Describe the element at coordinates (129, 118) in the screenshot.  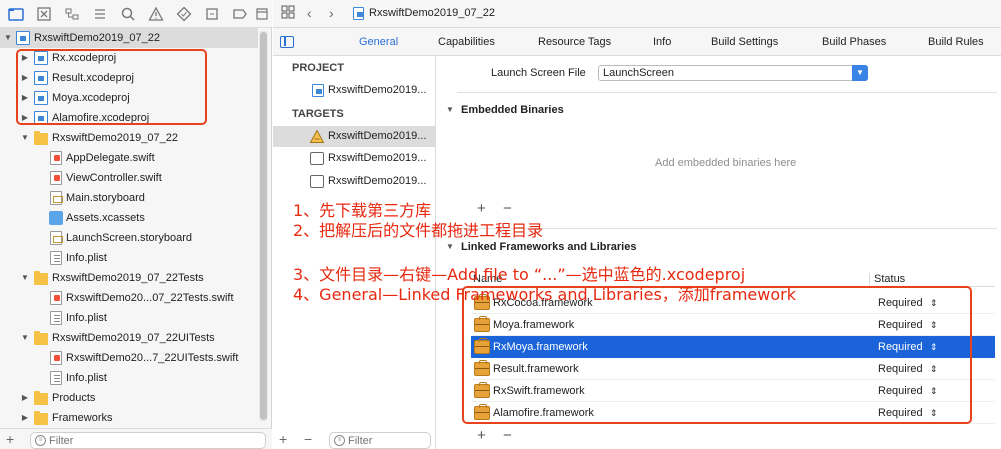
I see `tree-row-subproject: ▶ Alamofire.xcodeproj` at that location.